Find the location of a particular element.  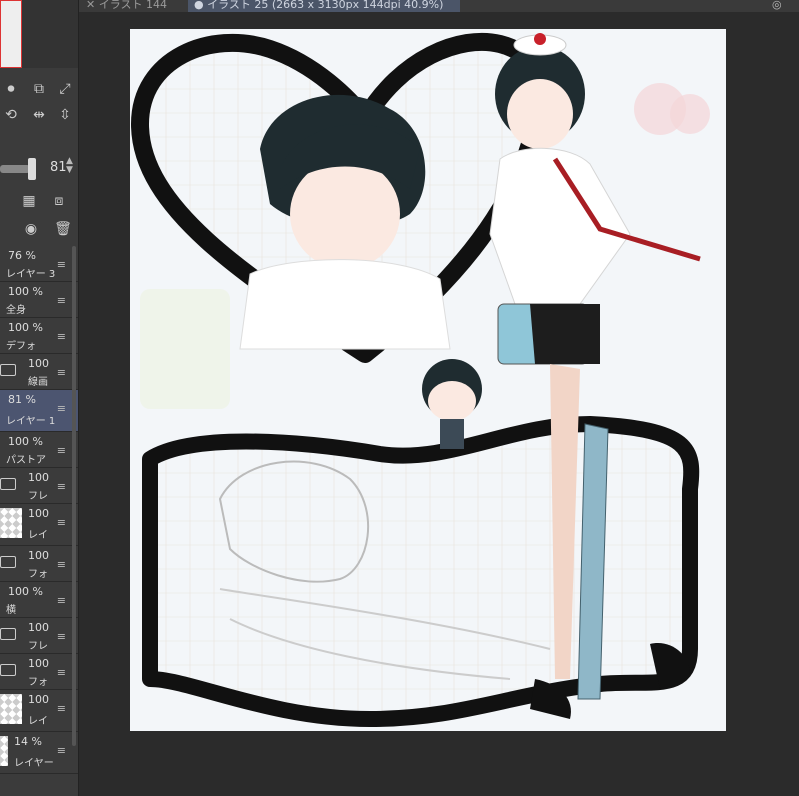

tab-label: イラスト 144 is located at coordinates (132, 5).